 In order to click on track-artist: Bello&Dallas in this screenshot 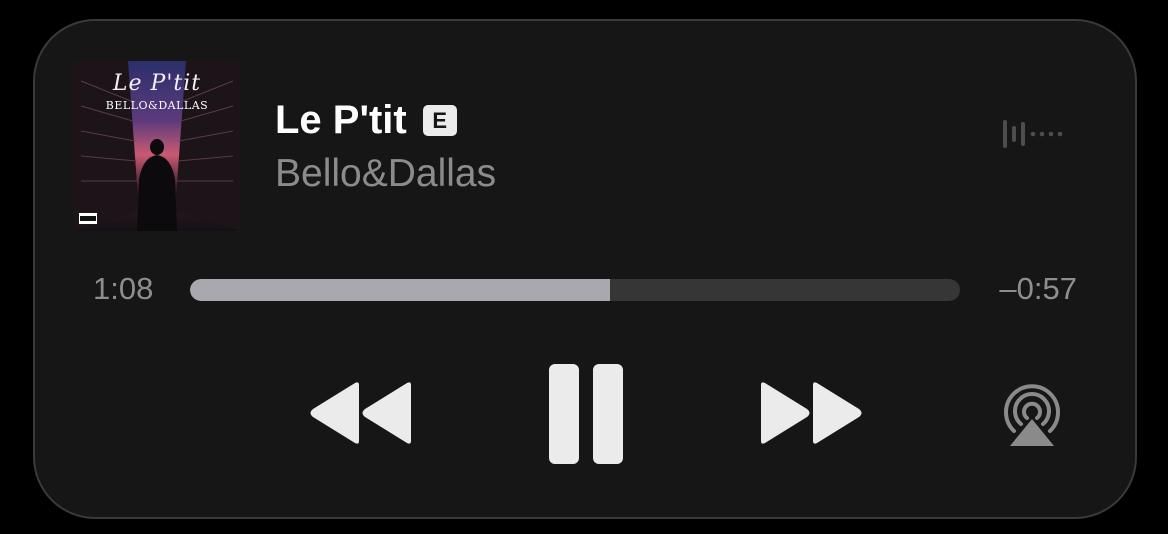, I will do `click(385, 174)`.